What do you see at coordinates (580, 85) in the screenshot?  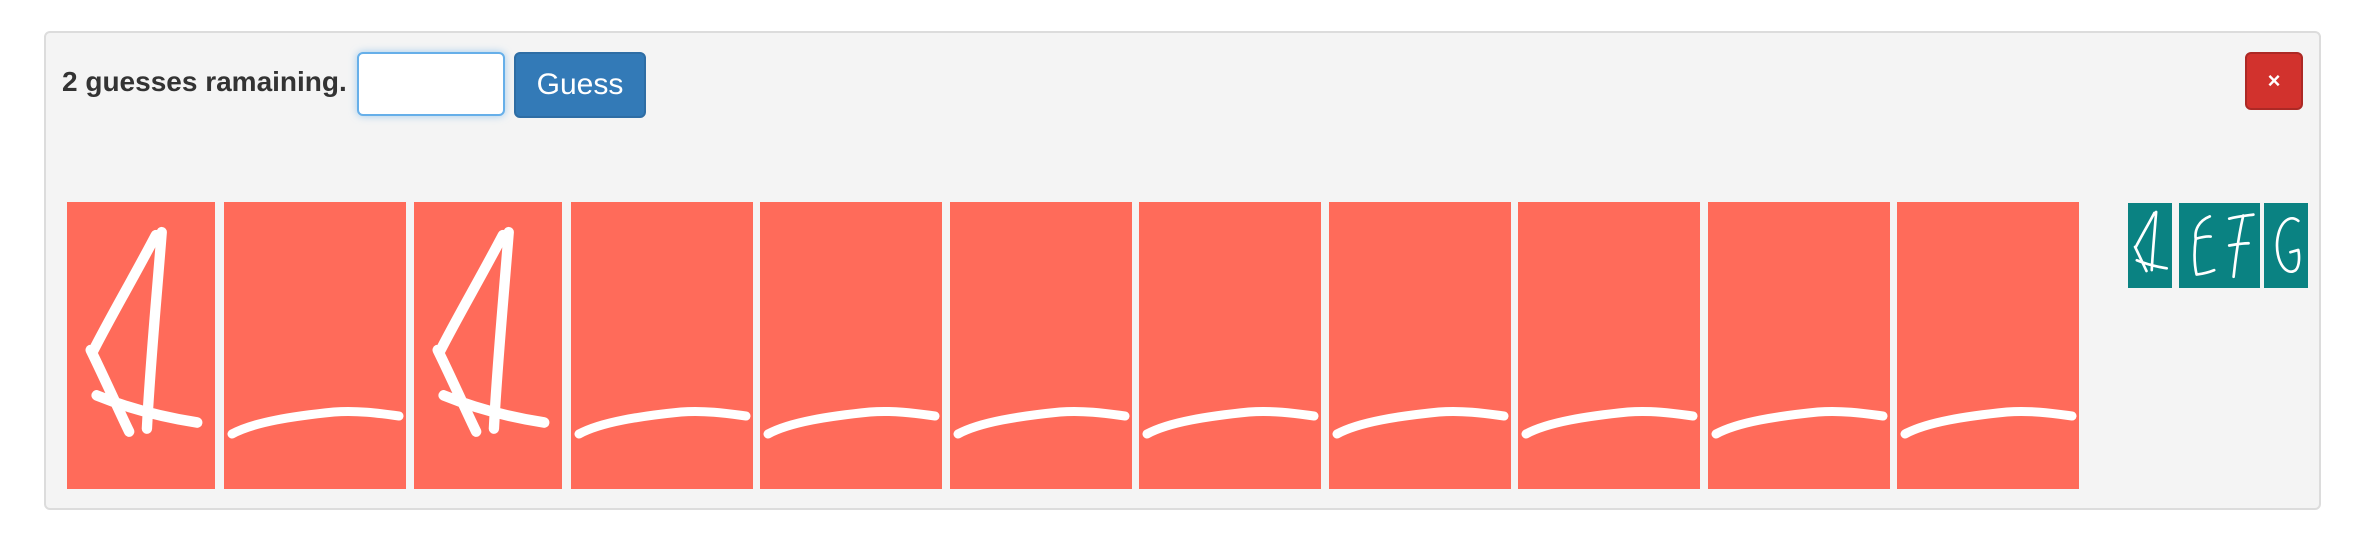 I see `guess-button: Guess` at bounding box center [580, 85].